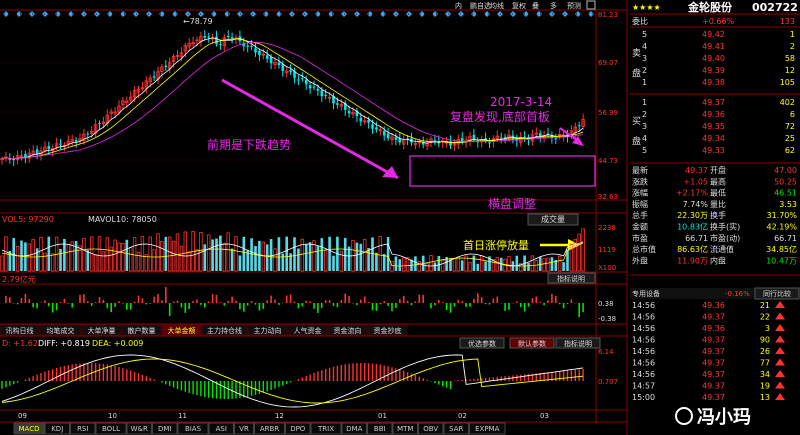  What do you see at coordinates (496, 245) in the screenshot?
I see `annotation-first-limit: 首日涨停放量` at bounding box center [496, 245].